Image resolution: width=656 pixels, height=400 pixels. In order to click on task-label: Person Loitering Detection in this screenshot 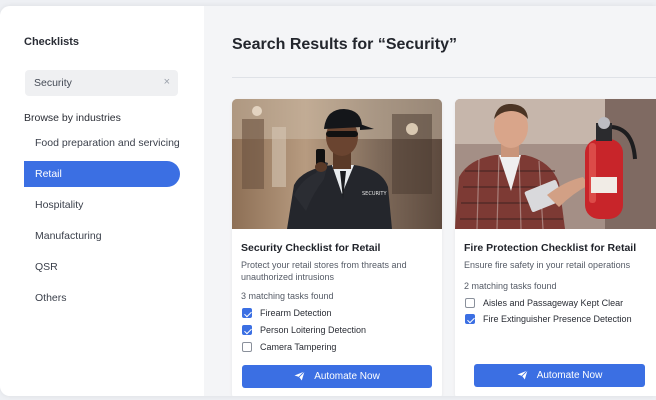, I will do `click(313, 330)`.